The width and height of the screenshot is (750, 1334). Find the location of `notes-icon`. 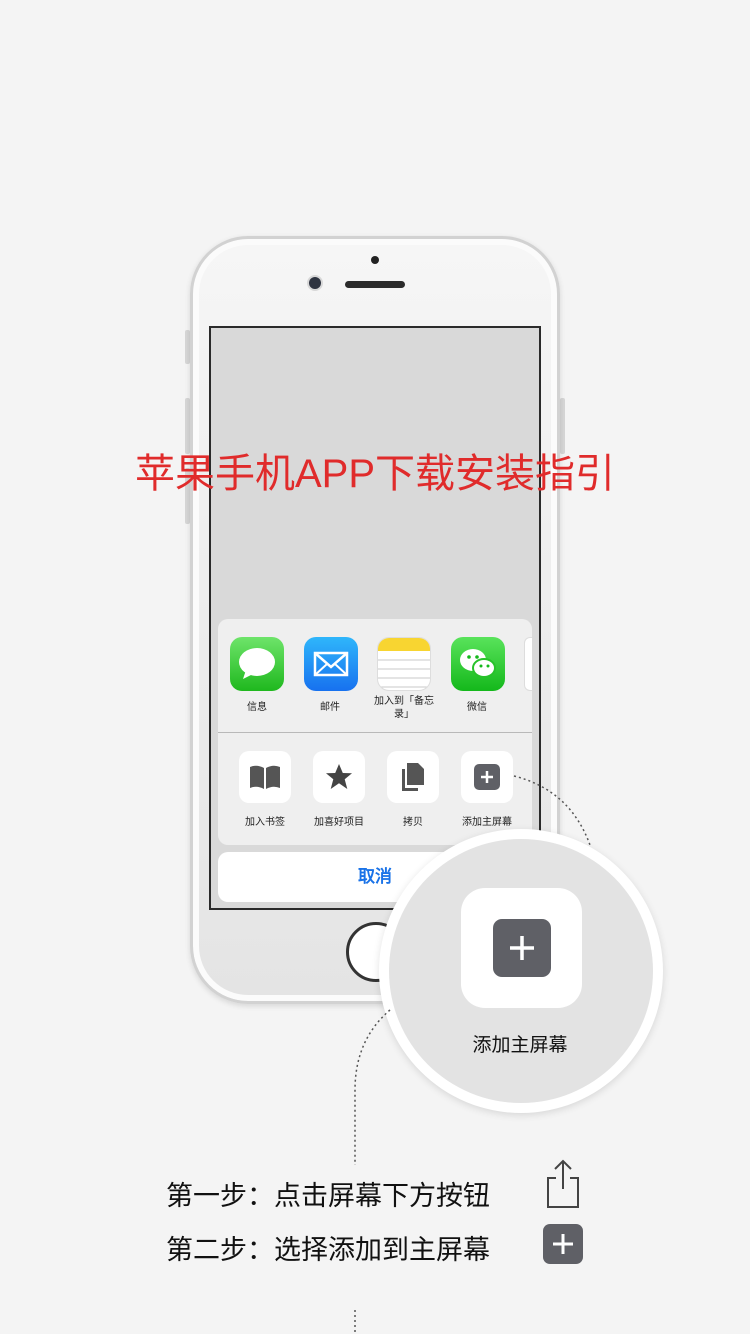

notes-icon is located at coordinates (404, 664).